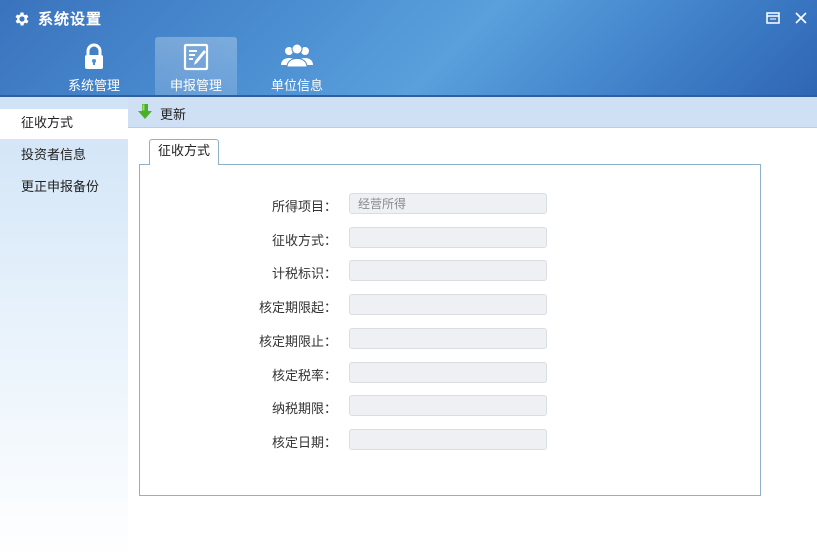  Describe the element at coordinates (64, 328) in the screenshot. I see `sidebar: 征收方式 投资者信息 更正申报备份` at that location.